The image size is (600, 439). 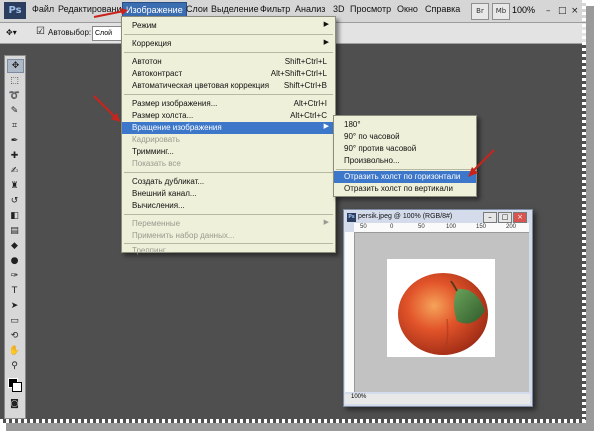 I want to click on menu-item-auto-tone: Автотон Shift+Ctrl+L, so click(x=228, y=62).